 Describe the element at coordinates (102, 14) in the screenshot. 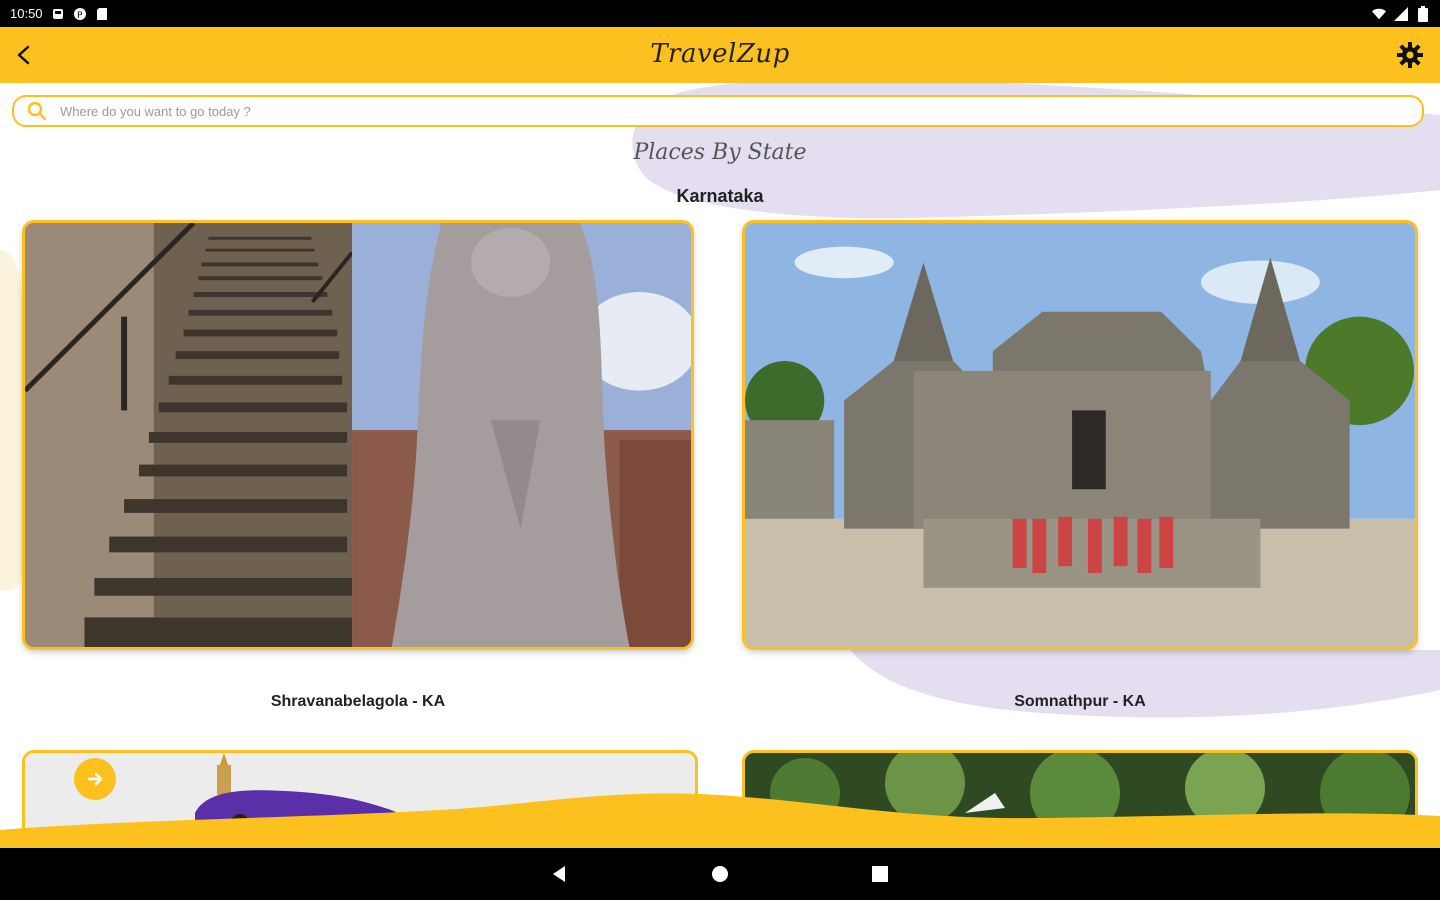

I see `sd-card-icon` at that location.